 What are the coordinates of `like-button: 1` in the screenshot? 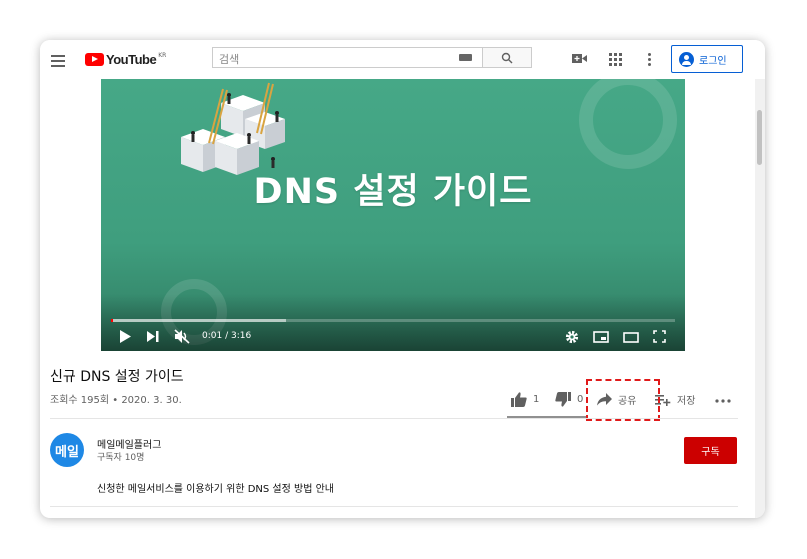 It's located at (525, 399).